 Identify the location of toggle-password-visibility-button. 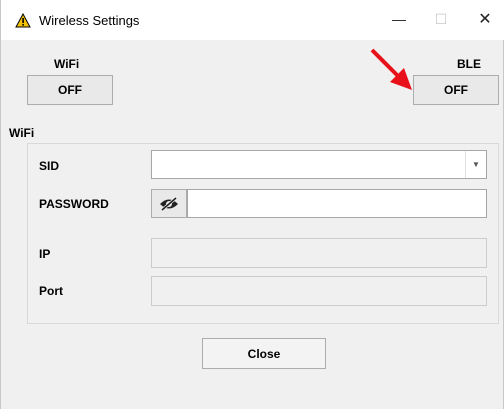
(169, 203).